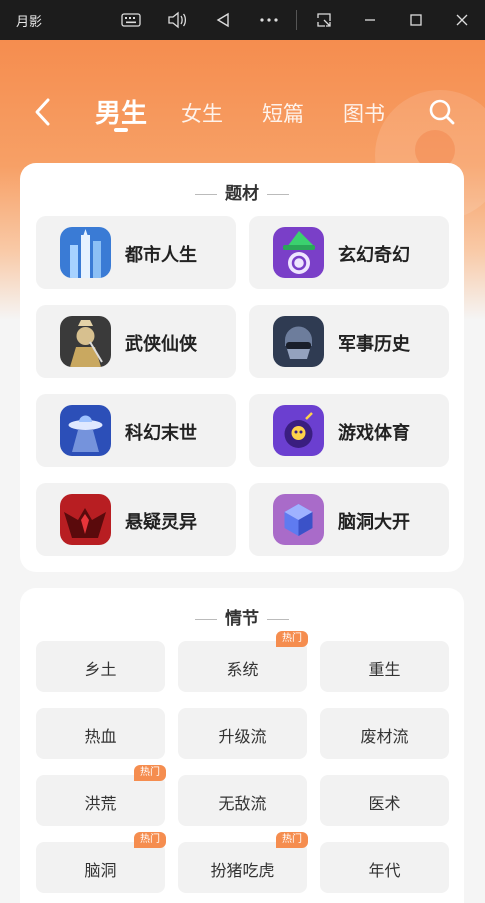  I want to click on plot-tag: 重生, so click(384, 666).